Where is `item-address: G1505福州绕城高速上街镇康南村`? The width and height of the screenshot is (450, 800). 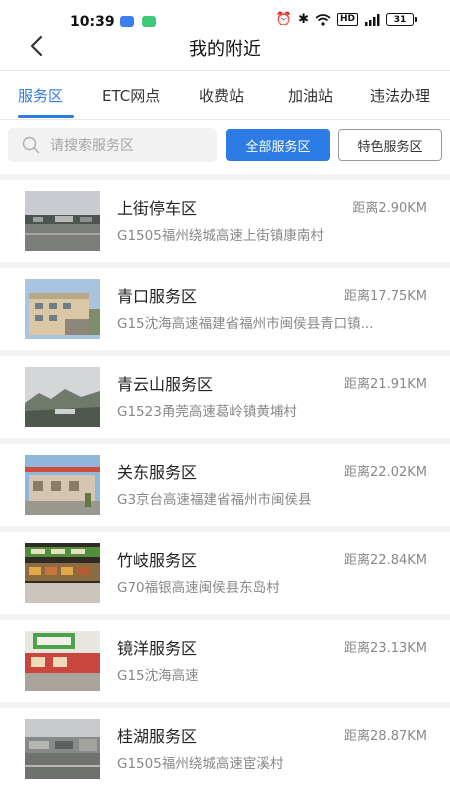 item-address: G1505福州绕城高速上街镇康南村 is located at coordinates (220, 236).